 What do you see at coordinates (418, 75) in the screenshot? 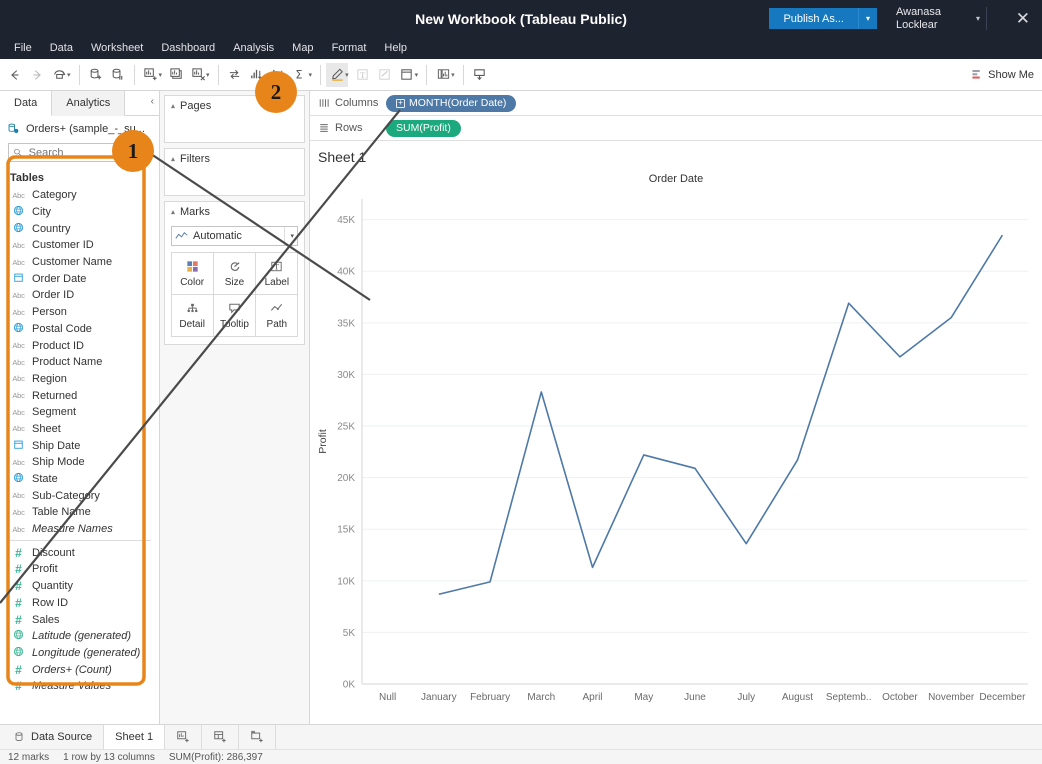
I see `fit-caret: ▾` at bounding box center [418, 75].